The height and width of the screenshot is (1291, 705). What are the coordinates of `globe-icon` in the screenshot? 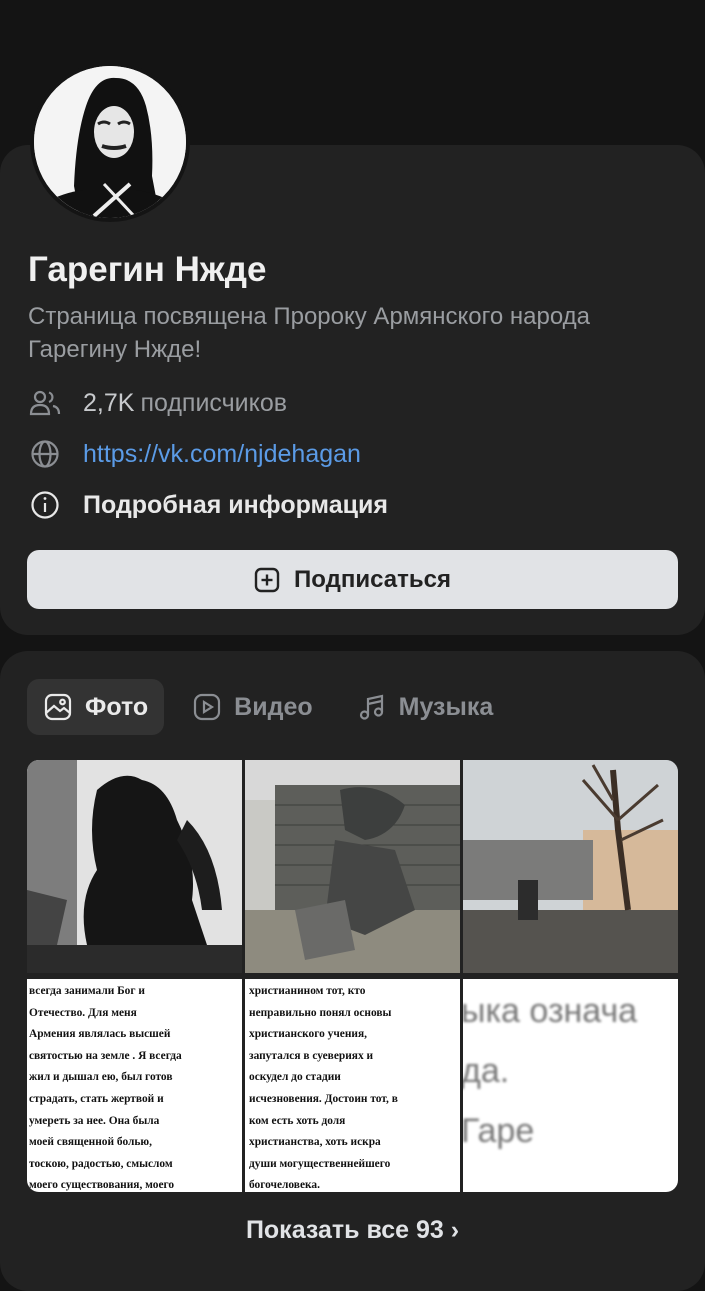 It's located at (45, 454).